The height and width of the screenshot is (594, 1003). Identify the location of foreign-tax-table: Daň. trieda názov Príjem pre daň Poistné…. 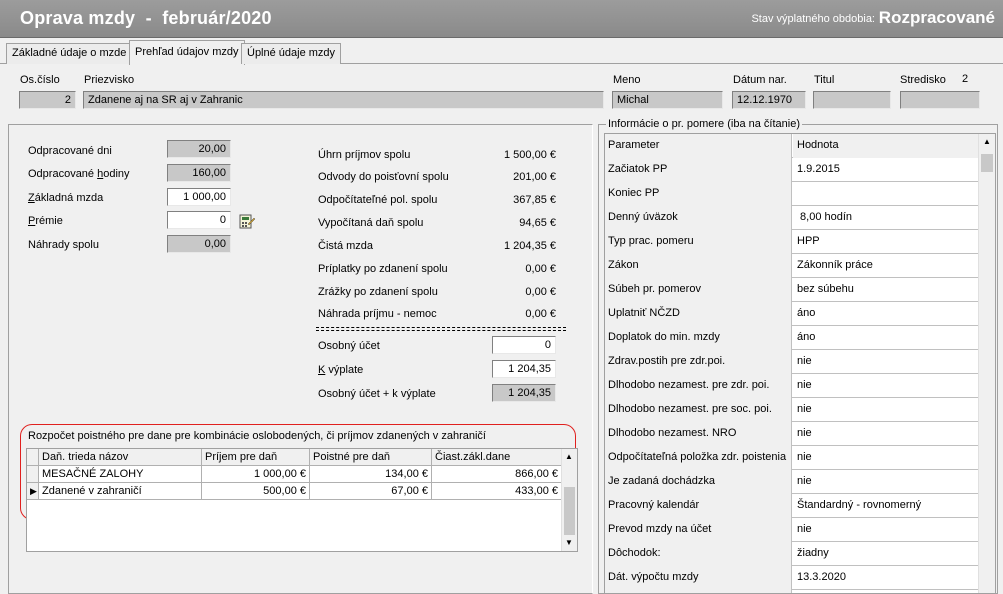
(302, 500).